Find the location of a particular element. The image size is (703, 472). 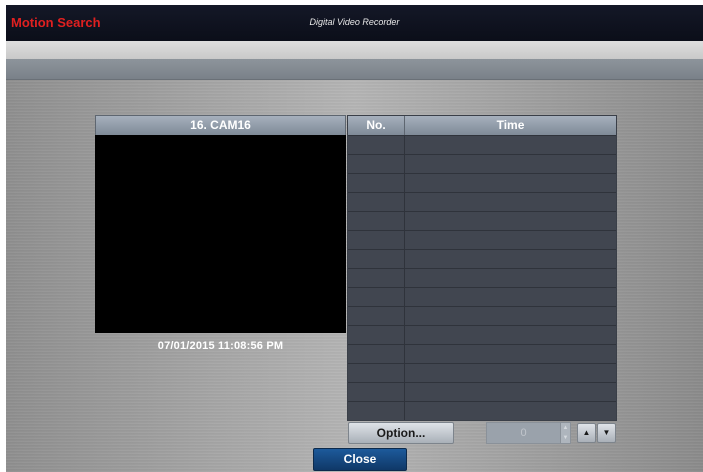

product-name: Digital Video Recorder is located at coordinates (354, 22).